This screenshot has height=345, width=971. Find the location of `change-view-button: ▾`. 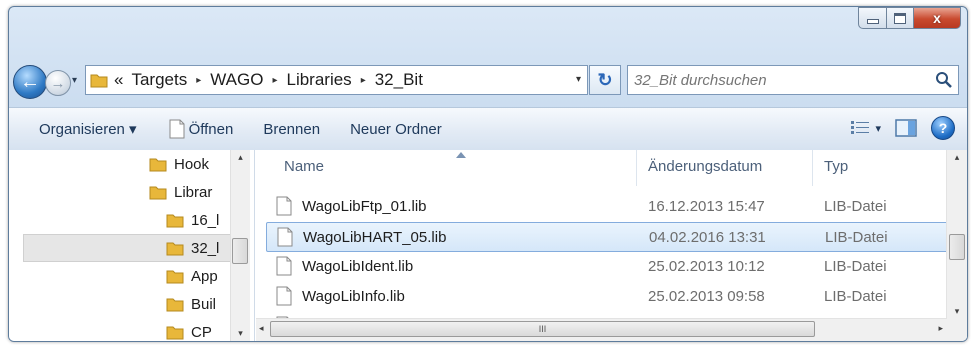

change-view-button: ▾ is located at coordinates (866, 128).